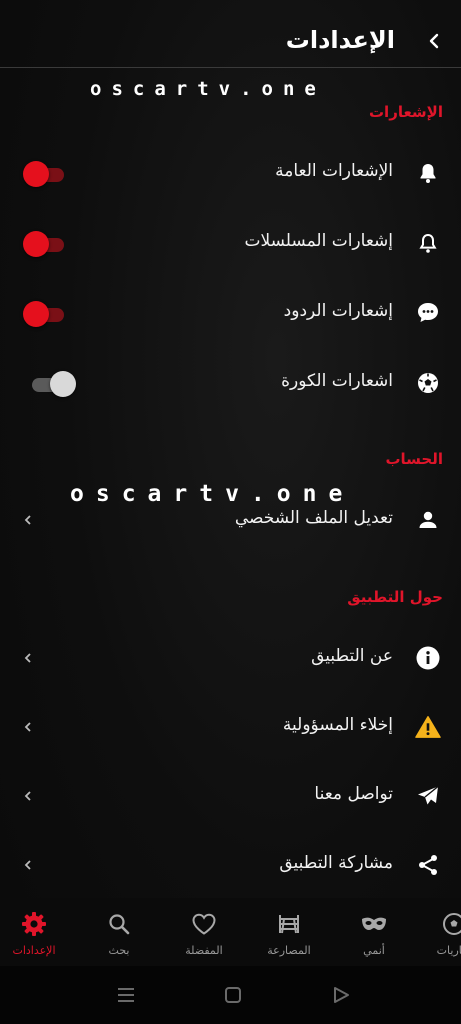  Describe the element at coordinates (318, 241) in the screenshot. I see `row-label: إشعارات المسلسلات` at that location.